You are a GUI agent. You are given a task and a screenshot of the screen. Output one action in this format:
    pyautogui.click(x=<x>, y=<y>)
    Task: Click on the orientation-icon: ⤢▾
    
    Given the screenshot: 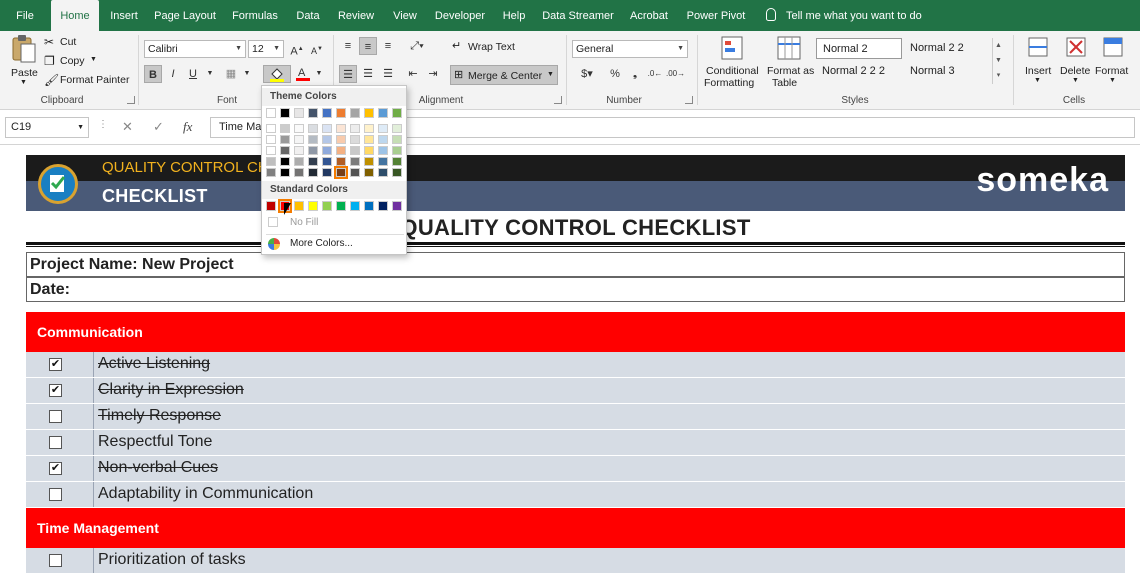 What is the action you would take?
    pyautogui.click(x=417, y=46)
    